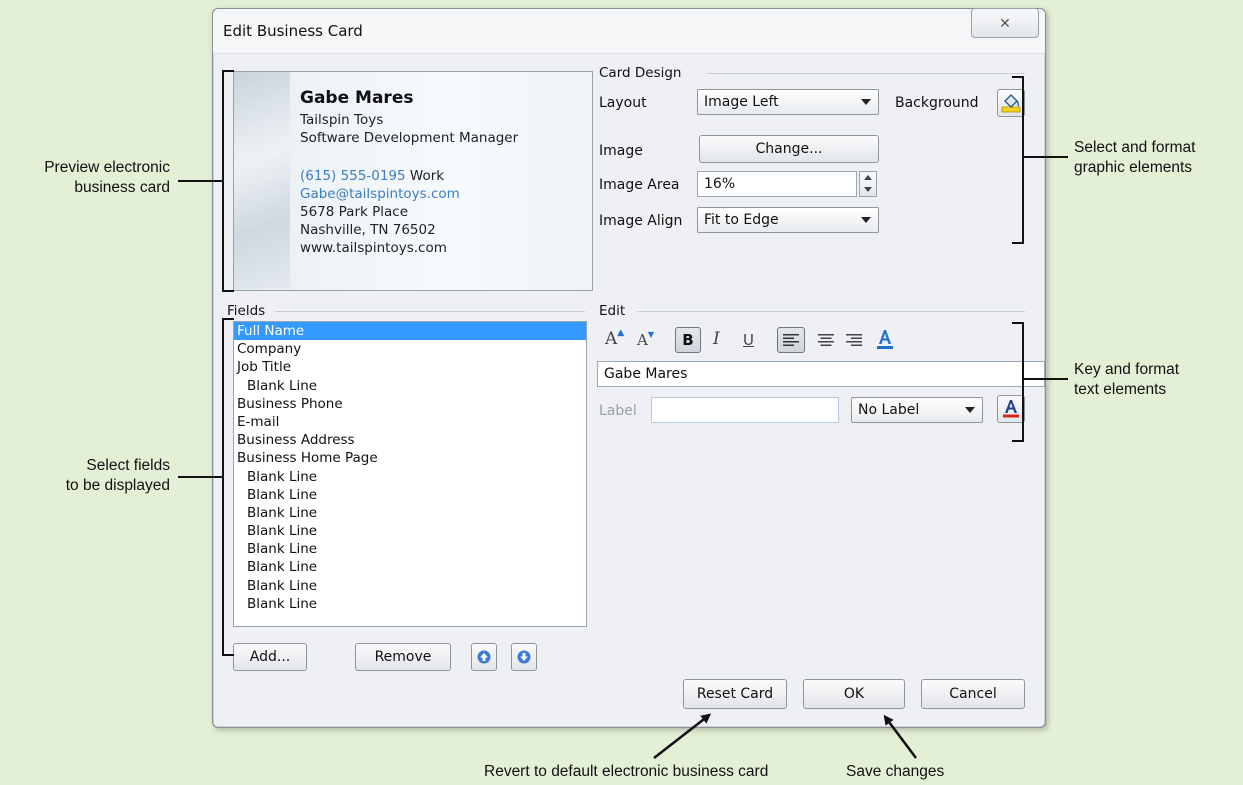 The image size is (1243, 785). What do you see at coordinates (895, 771) in the screenshot?
I see `annotation-save: Save changes` at bounding box center [895, 771].